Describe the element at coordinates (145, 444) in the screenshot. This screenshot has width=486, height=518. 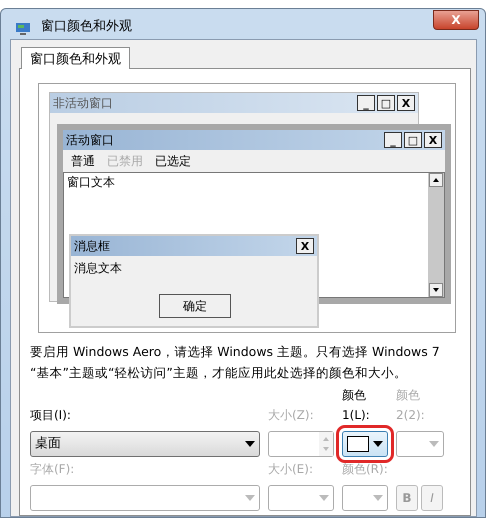
I see `dropdown: 桌面` at that location.